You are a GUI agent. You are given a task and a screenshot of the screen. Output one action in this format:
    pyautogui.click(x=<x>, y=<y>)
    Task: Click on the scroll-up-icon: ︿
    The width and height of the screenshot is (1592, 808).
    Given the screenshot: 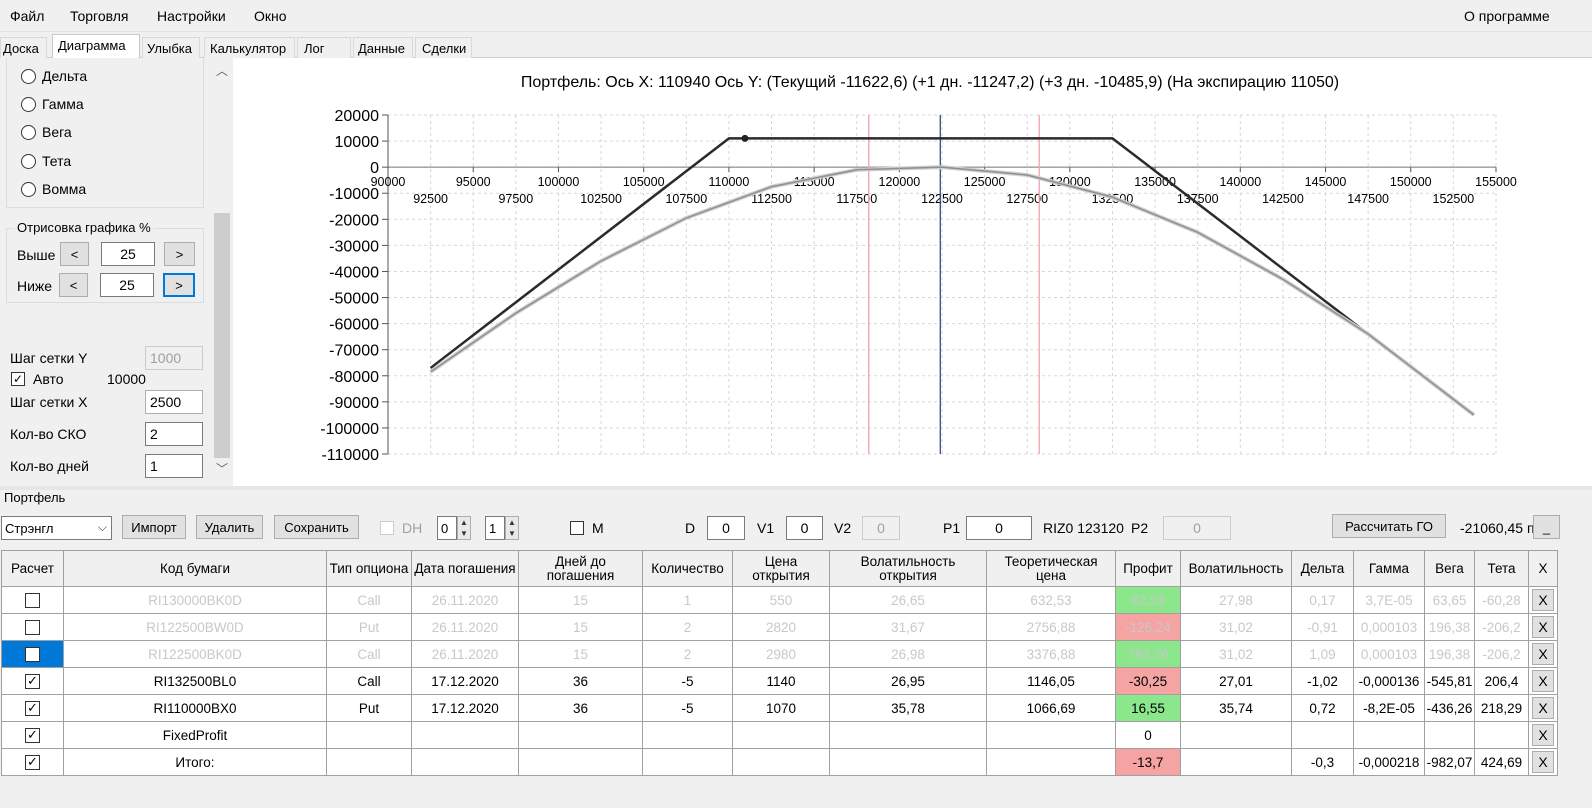 What is the action you would take?
    pyautogui.click(x=222, y=70)
    